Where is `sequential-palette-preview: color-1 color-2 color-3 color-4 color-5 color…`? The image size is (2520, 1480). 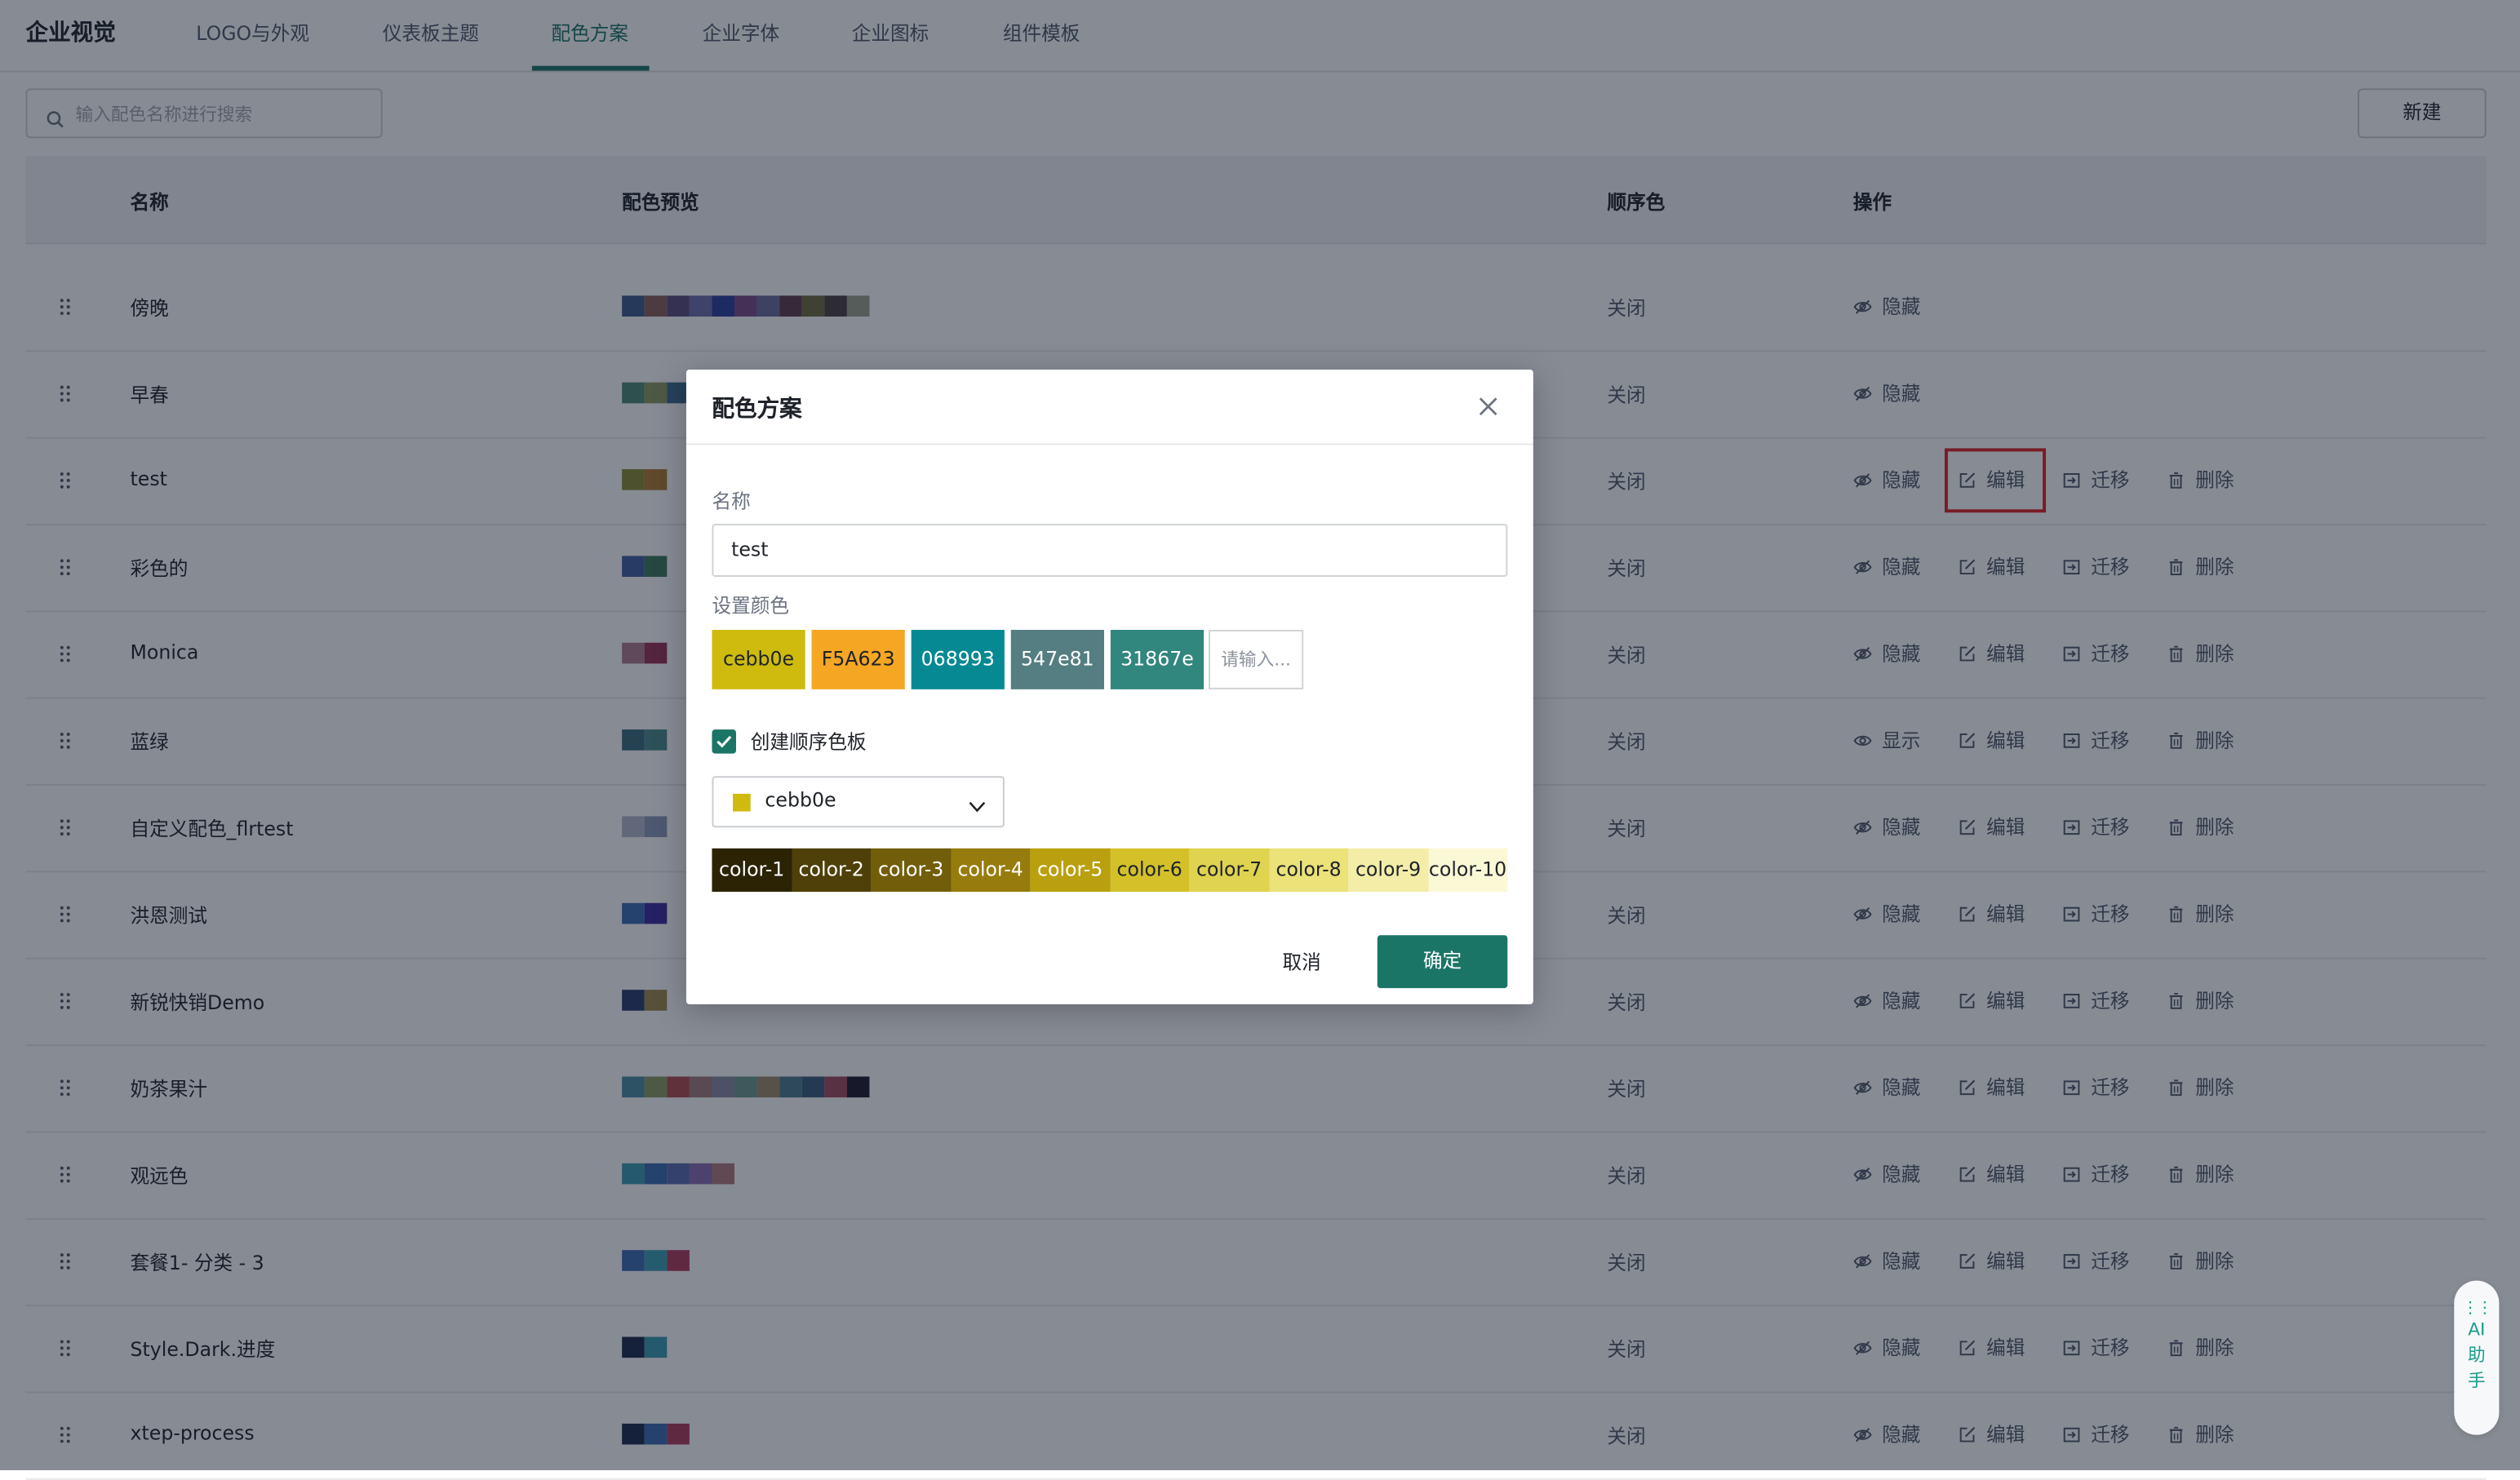
sequential-palette-preview: color-1 color-2 color-3 color-4 color-5 color… is located at coordinates (1110, 870).